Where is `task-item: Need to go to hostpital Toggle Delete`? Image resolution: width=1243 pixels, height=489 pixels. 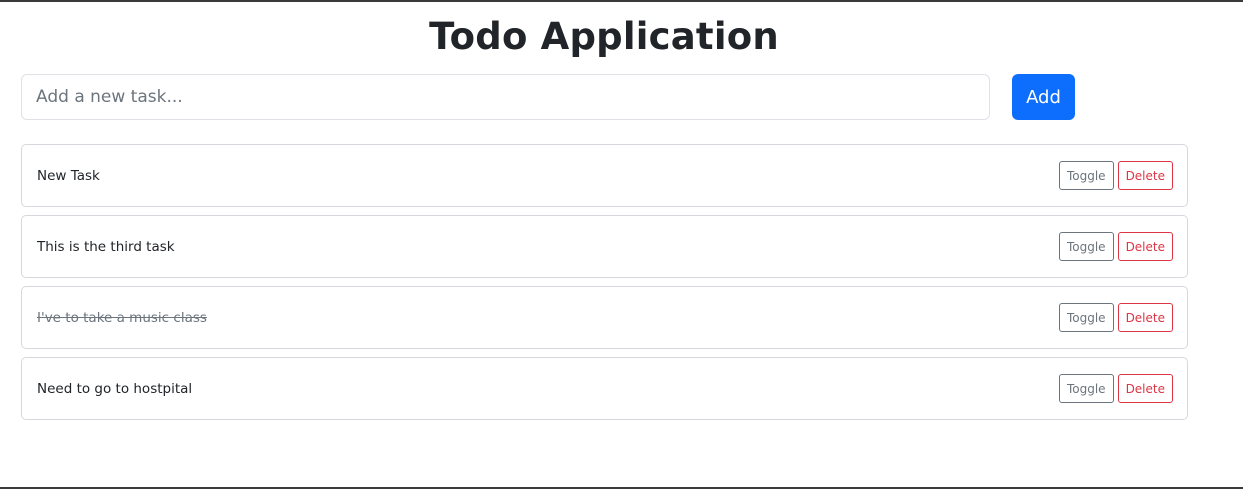
task-item: Need to go to hostpital Toggle Delete is located at coordinates (604, 388).